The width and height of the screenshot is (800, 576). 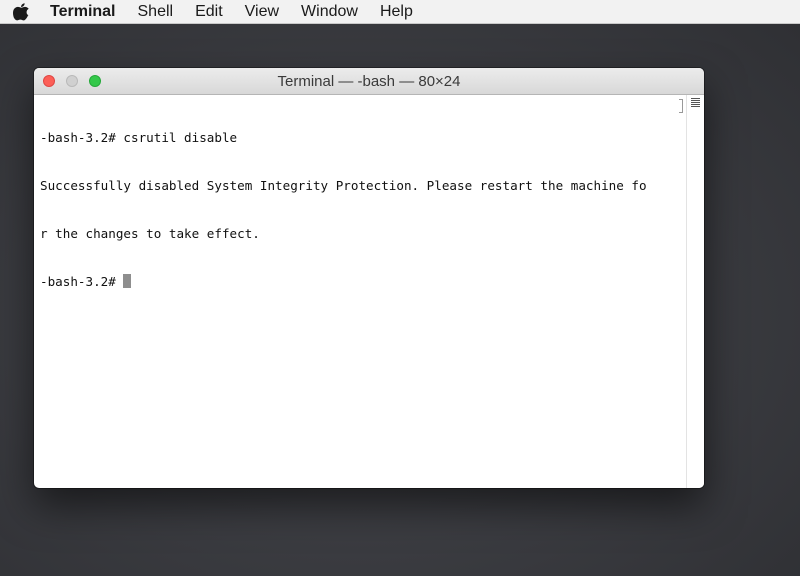 What do you see at coordinates (72, 81) in the screenshot?
I see `minimize-button` at bounding box center [72, 81].